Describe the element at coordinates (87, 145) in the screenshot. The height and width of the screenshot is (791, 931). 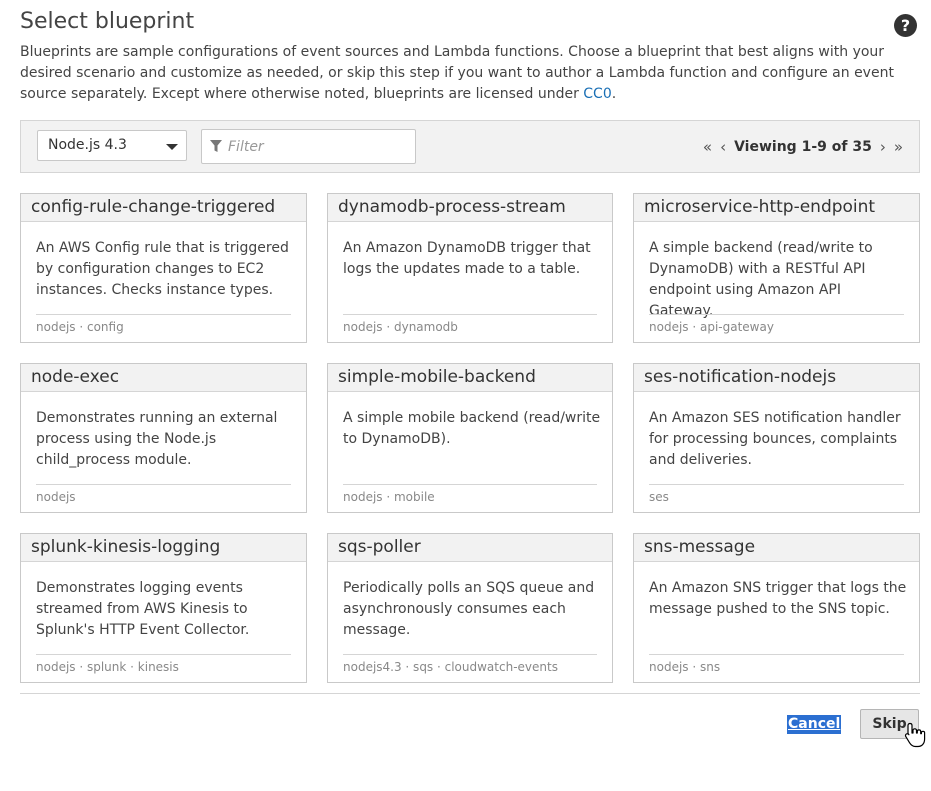
I see `runtime-select-value: Node.js 4.3` at that location.